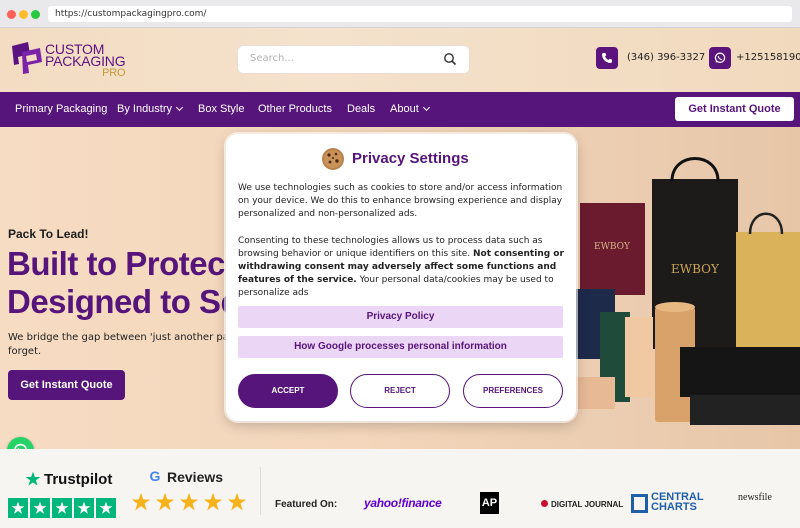  What do you see at coordinates (674, 507) in the screenshot?
I see `central-charts-line-2: CHARTS` at bounding box center [674, 507].